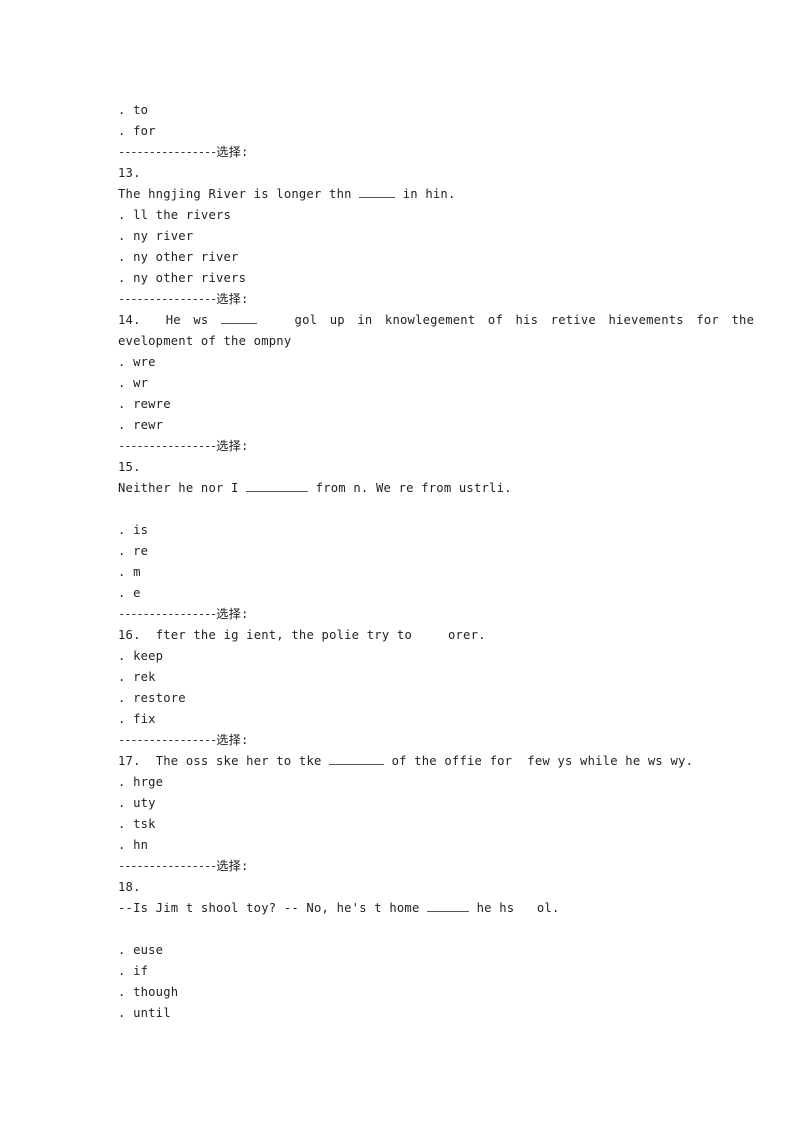 The width and height of the screenshot is (800, 1132). Describe the element at coordinates (129, 761) in the screenshot. I see `question-number: 17.` at that location.